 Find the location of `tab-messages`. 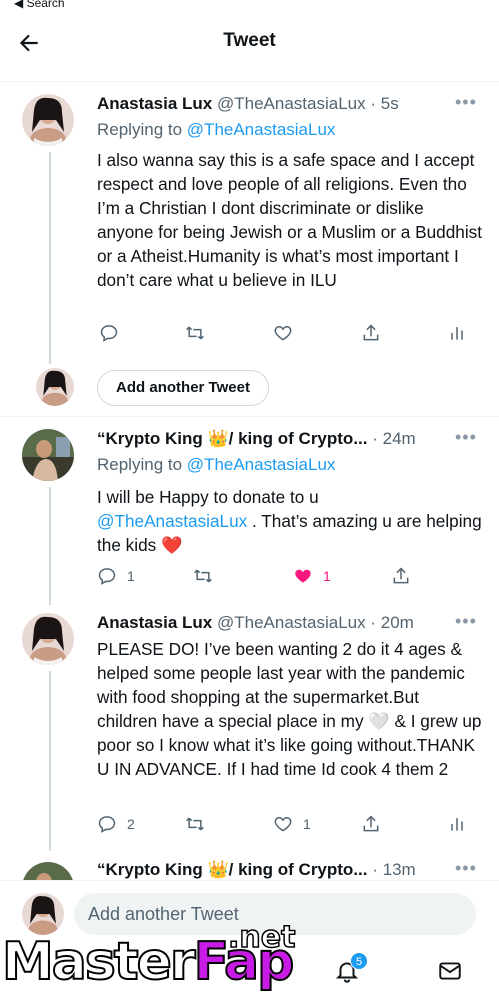

tab-messages is located at coordinates (452, 973).